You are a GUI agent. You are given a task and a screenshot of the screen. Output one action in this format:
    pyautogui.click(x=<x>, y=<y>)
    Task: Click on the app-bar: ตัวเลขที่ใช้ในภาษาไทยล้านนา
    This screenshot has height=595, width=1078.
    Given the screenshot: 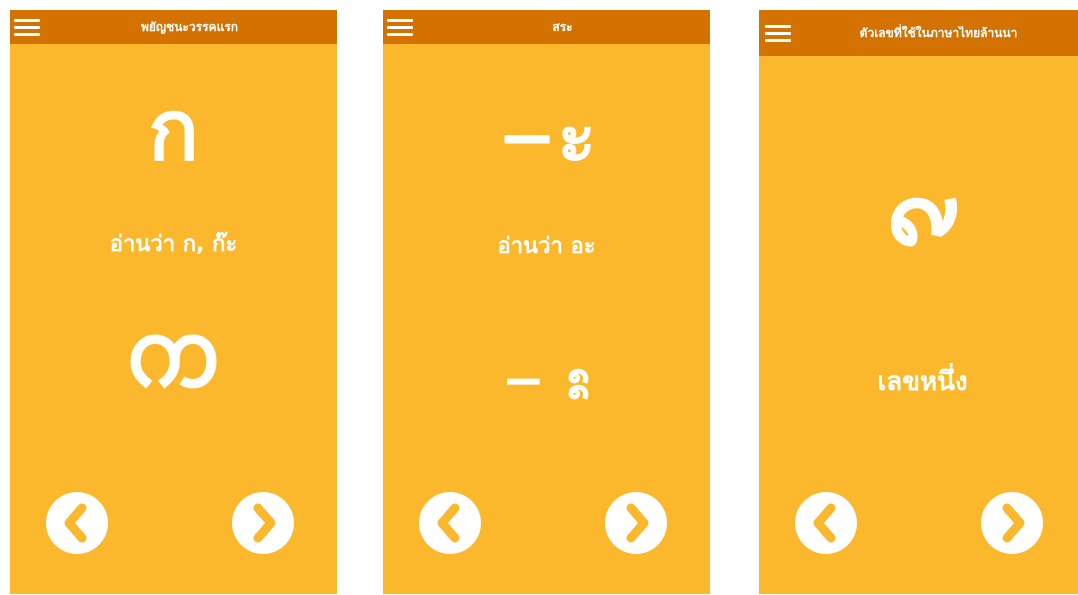 What is the action you would take?
    pyautogui.click(x=918, y=33)
    